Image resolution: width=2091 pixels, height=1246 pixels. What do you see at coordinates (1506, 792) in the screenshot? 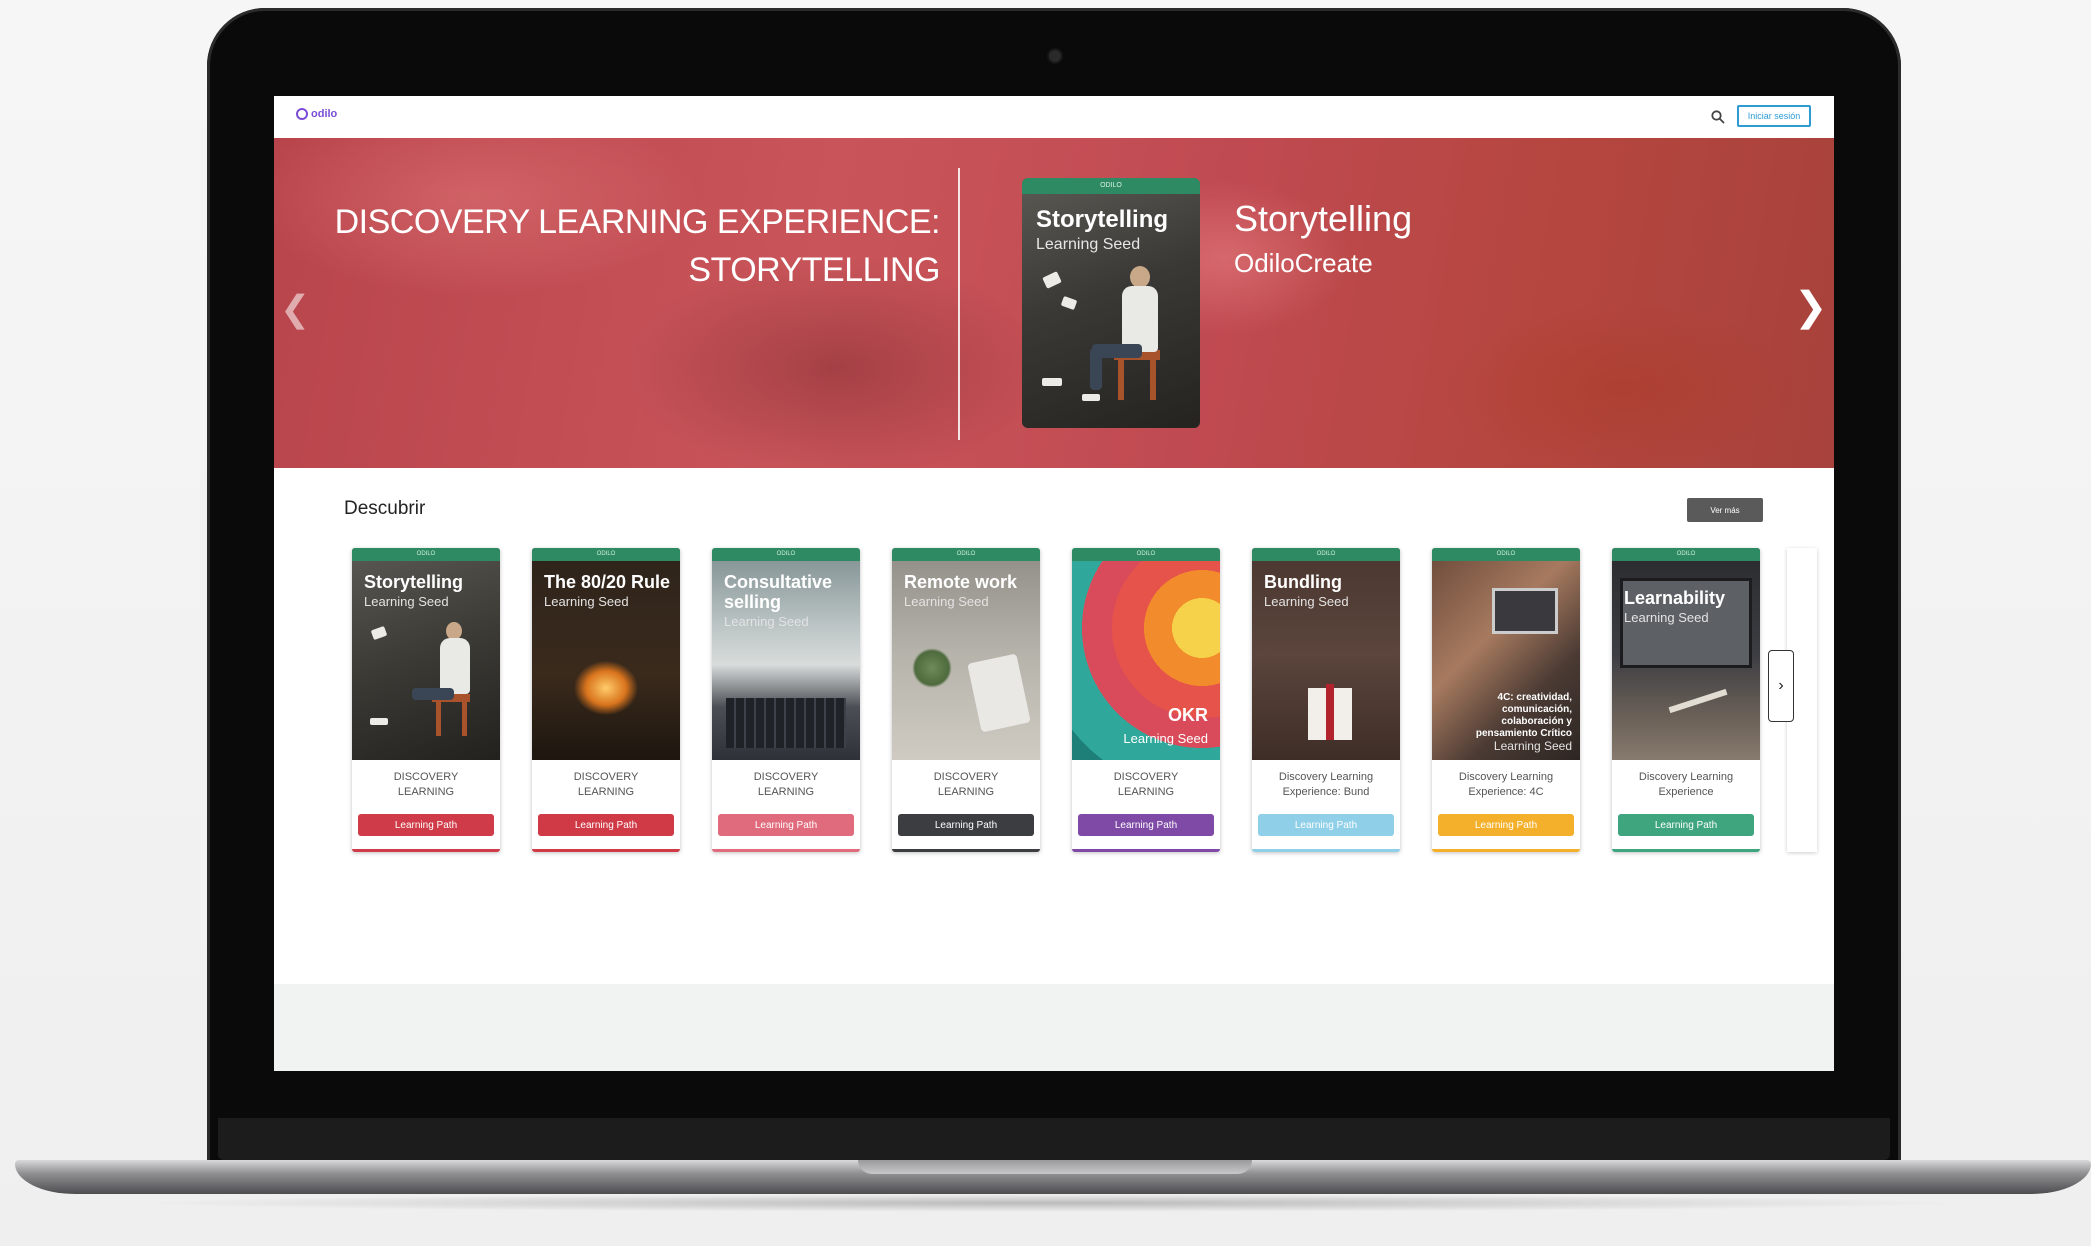
I see `card-meta-line2: Experience: 4C` at bounding box center [1506, 792].